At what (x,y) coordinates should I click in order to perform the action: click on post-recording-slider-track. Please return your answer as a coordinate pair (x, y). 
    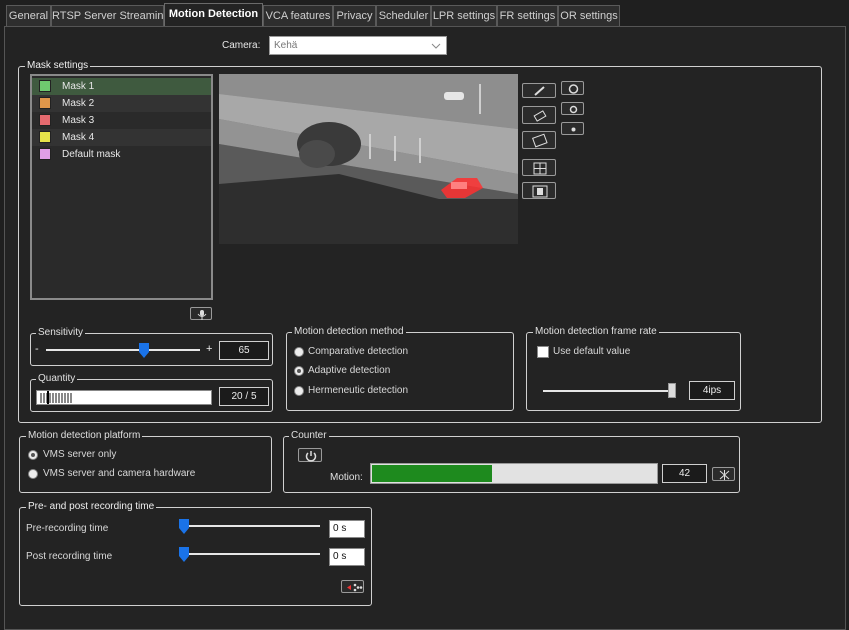
    Looking at the image, I should click on (250, 554).